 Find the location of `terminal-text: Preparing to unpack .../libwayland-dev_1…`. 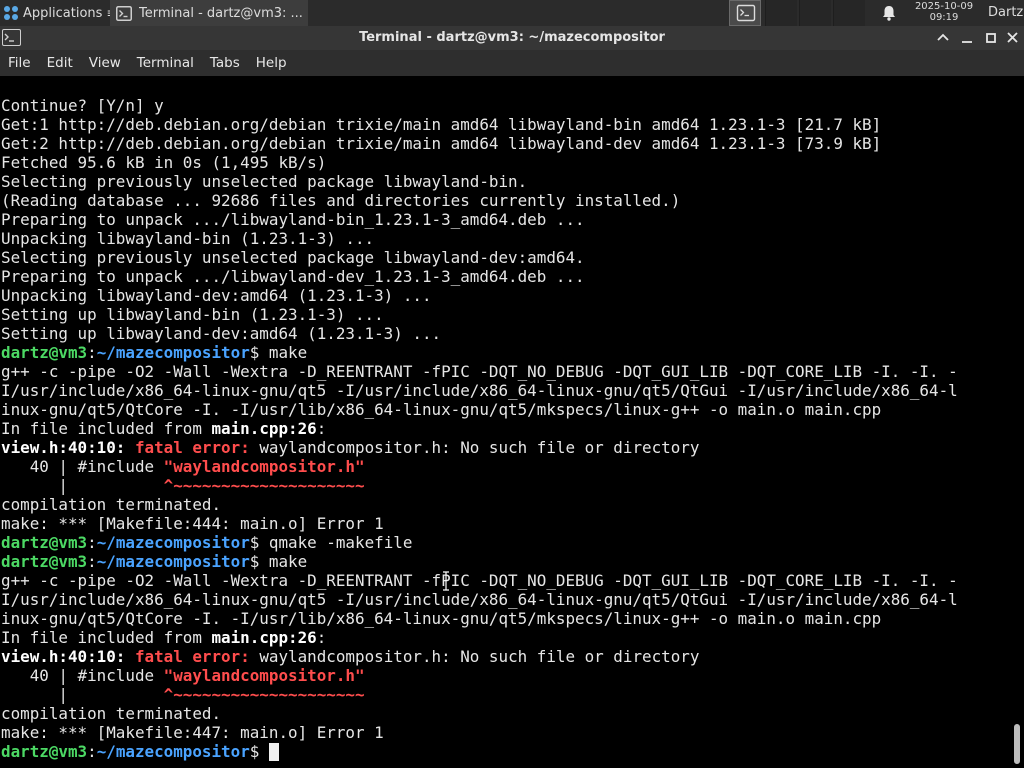

terminal-text: Preparing to unpack .../libwayland-dev_1… is located at coordinates (293, 276).